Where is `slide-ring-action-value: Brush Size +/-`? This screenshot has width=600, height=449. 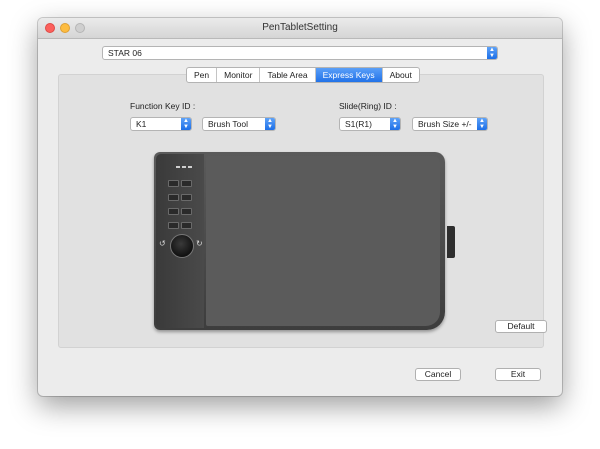
slide-ring-action-value: Brush Size +/- is located at coordinates (445, 124).